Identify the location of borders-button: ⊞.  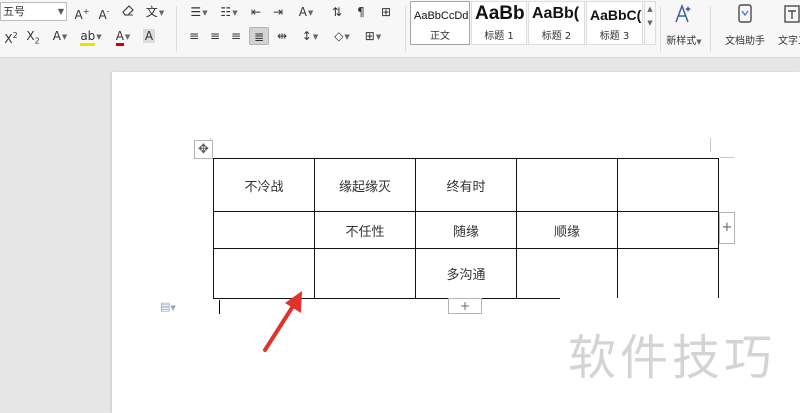
(386, 12).